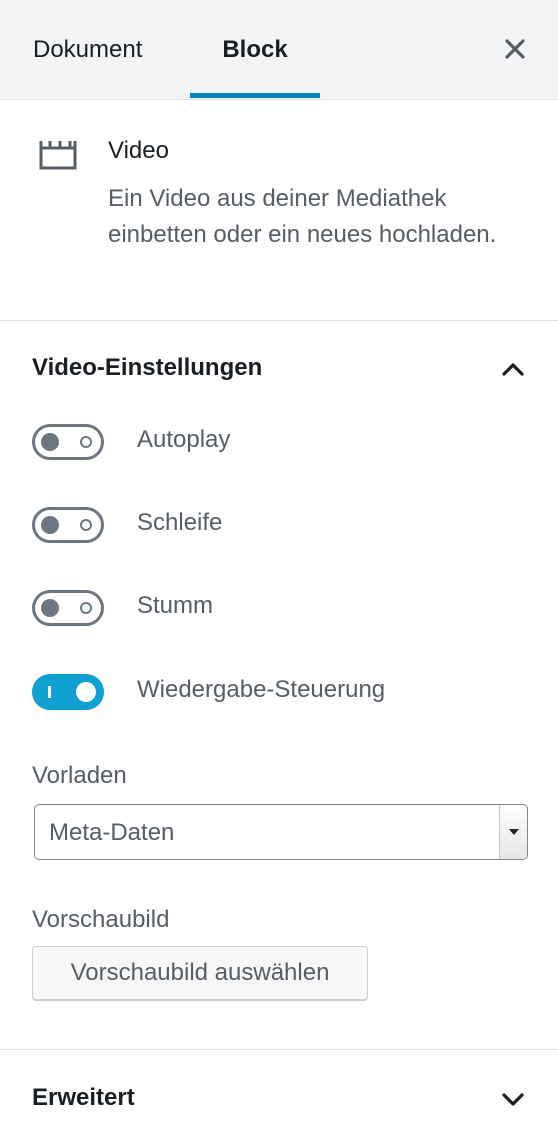 The width and height of the screenshot is (558, 1143). I want to click on toggle-row-controls: Wiedergabe-Steuerung, so click(282, 694).